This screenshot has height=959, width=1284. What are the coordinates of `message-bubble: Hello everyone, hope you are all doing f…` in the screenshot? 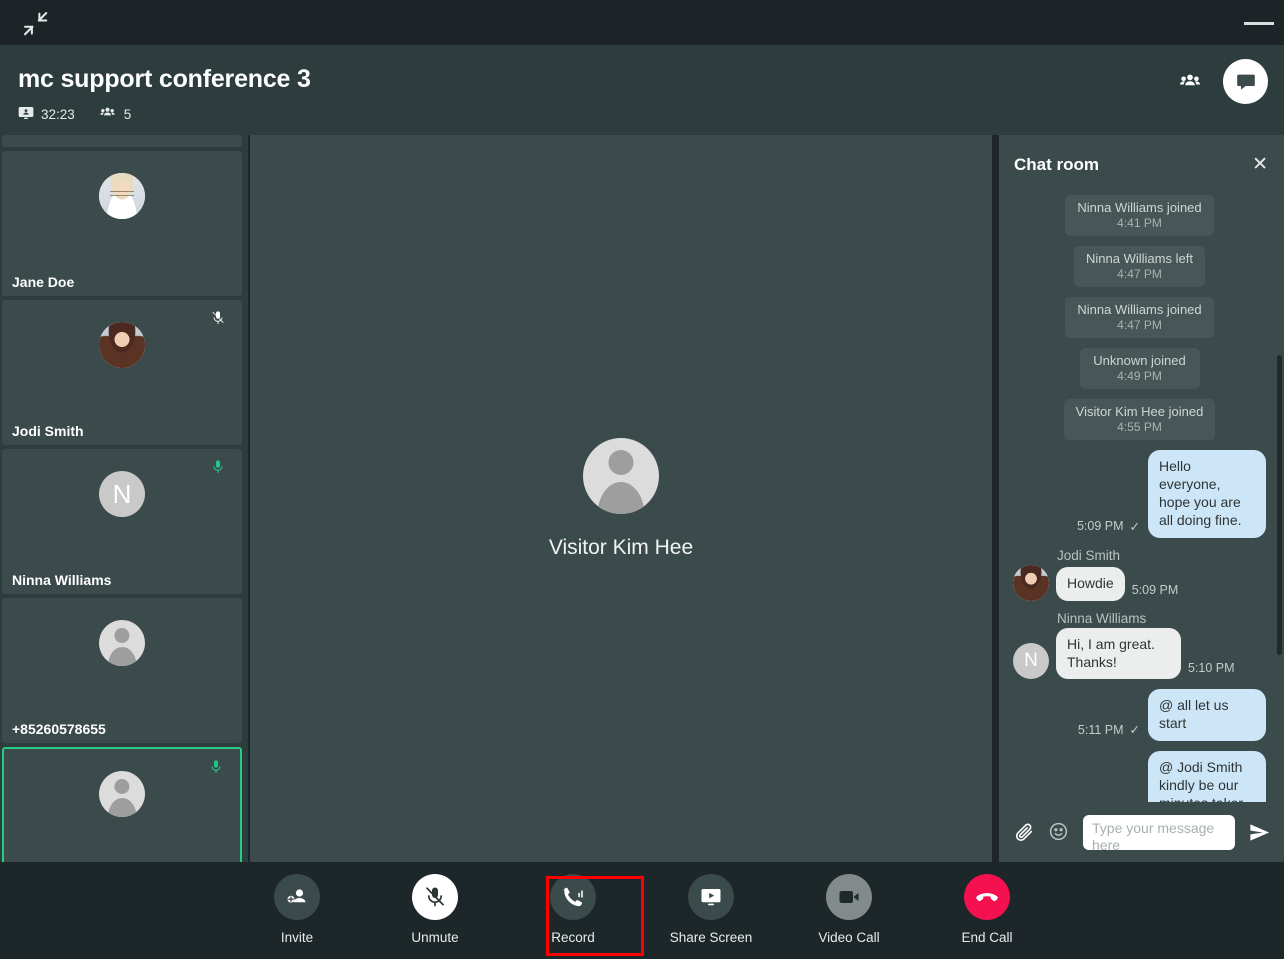 It's located at (1207, 494).